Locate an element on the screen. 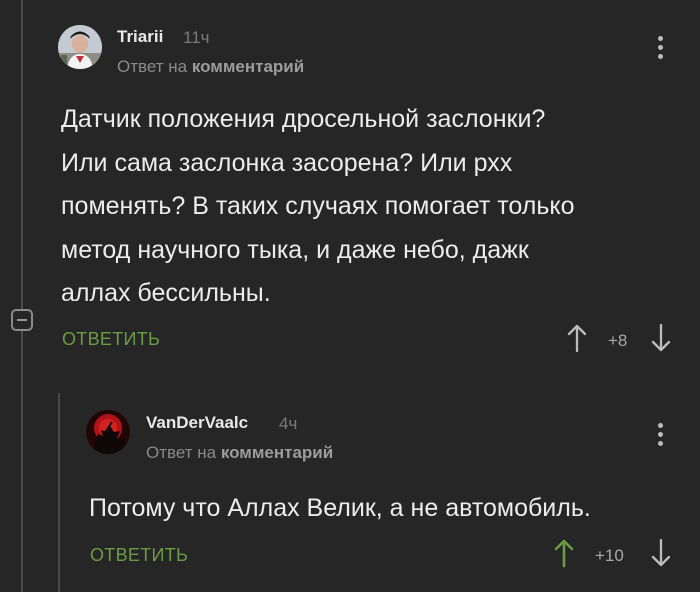 Image resolution: width=700 pixels, height=592 pixels. thread-line-nested is located at coordinates (59, 492).